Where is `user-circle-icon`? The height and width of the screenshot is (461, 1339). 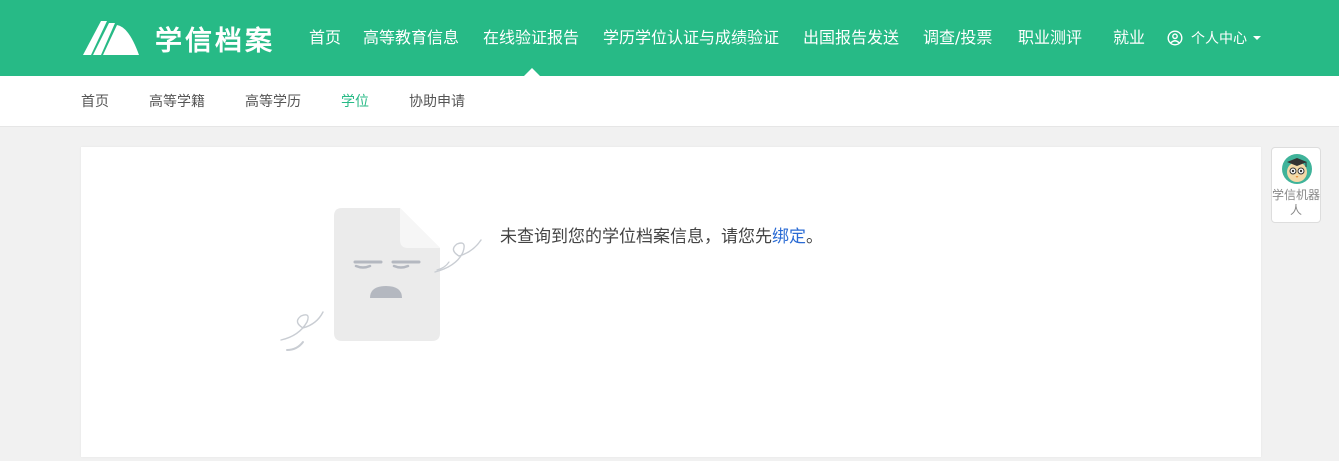
user-circle-icon is located at coordinates (1175, 38).